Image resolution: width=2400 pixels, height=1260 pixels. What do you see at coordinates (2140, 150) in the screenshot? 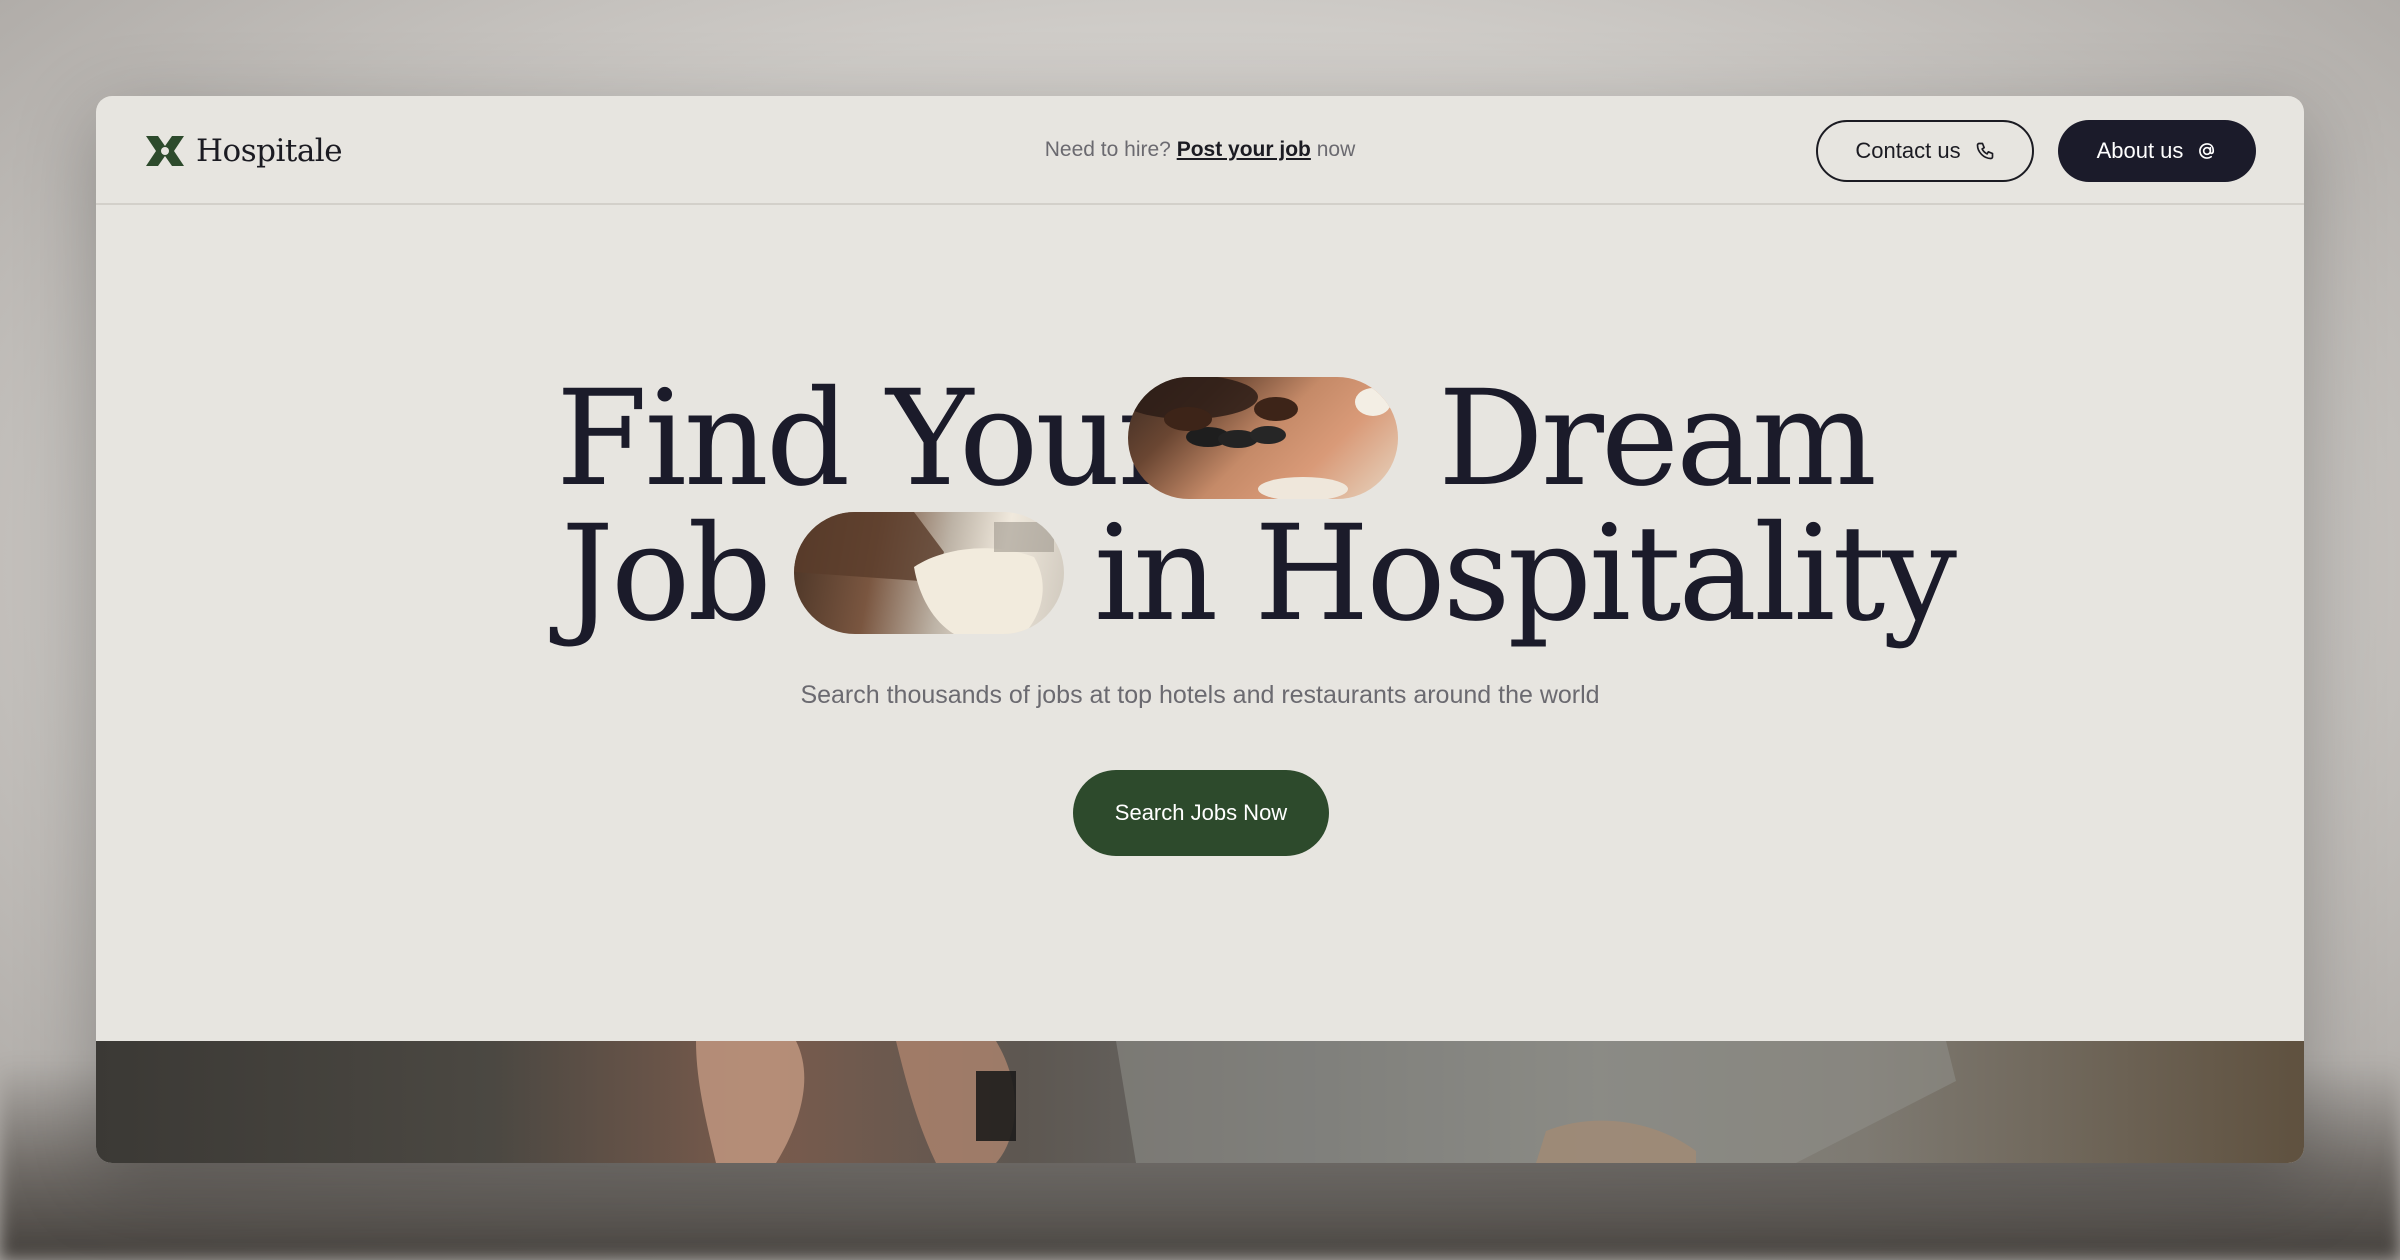
I see `about-label: About us` at bounding box center [2140, 150].